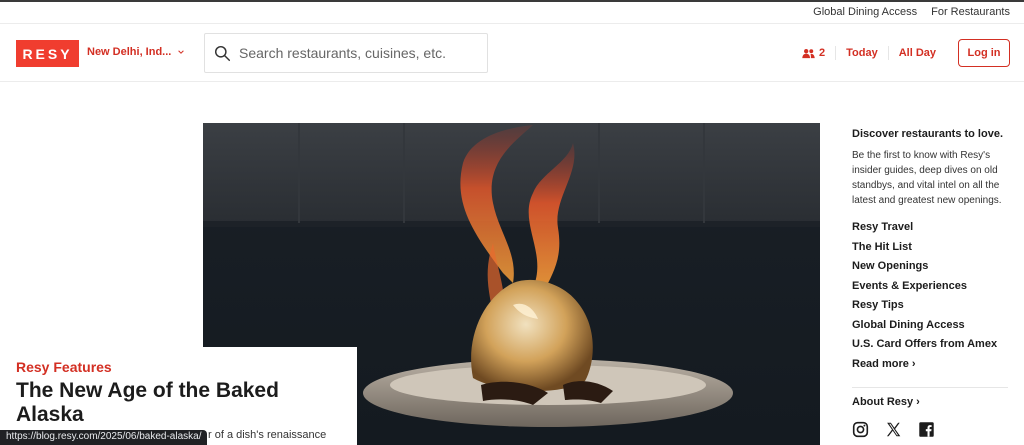 Image resolution: width=1024 pixels, height=445 pixels. I want to click on sidebar-link-hit-list: The Hit List, so click(932, 248).